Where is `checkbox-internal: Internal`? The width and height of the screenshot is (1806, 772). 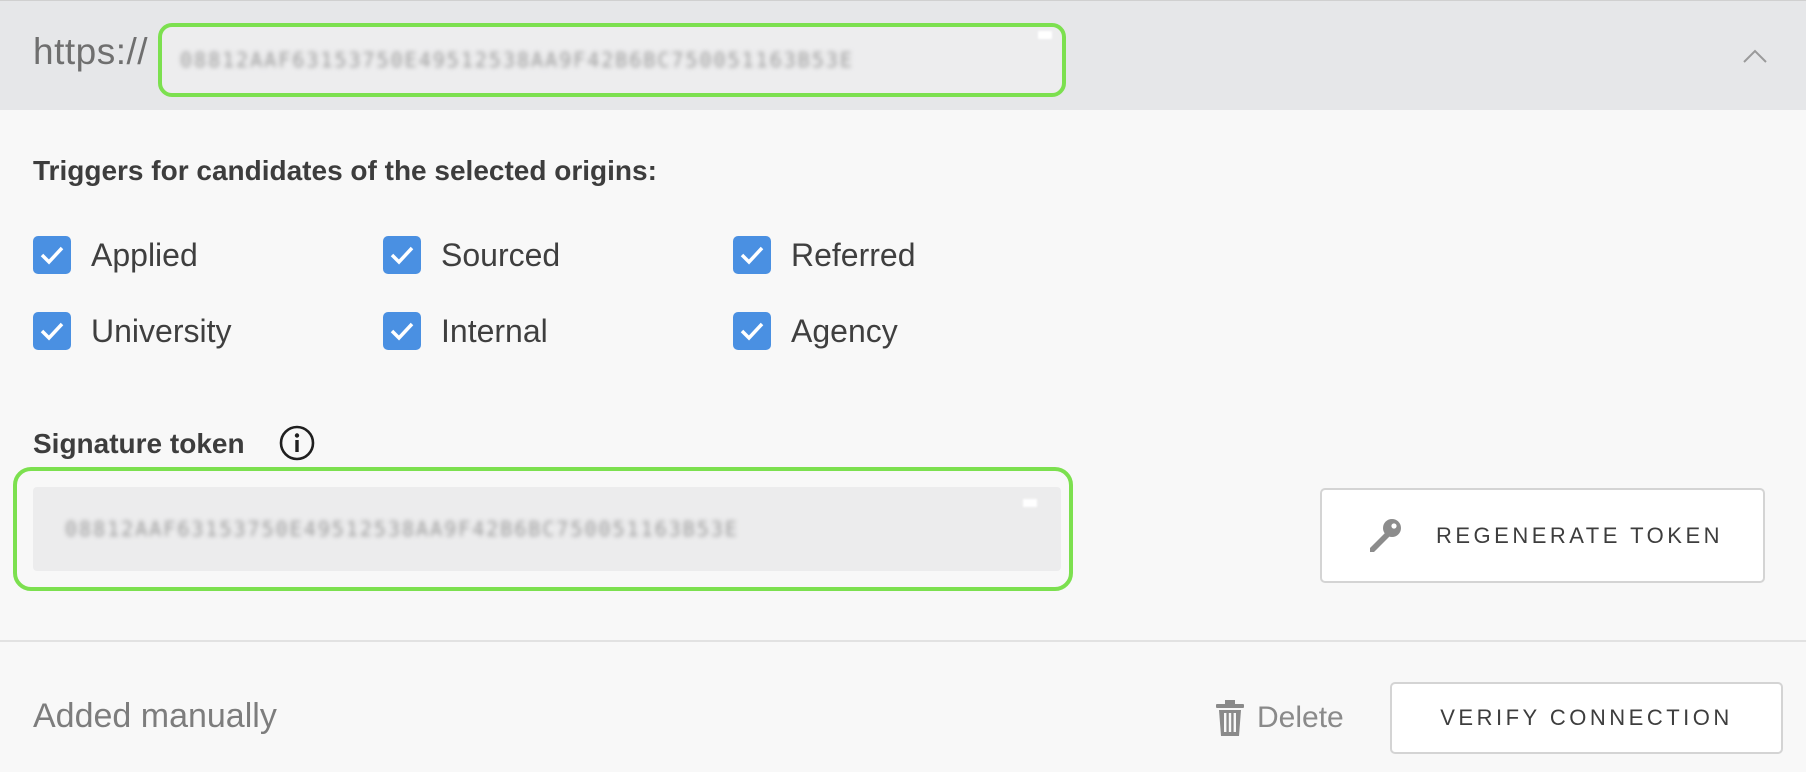 checkbox-internal: Internal is located at coordinates (465, 331).